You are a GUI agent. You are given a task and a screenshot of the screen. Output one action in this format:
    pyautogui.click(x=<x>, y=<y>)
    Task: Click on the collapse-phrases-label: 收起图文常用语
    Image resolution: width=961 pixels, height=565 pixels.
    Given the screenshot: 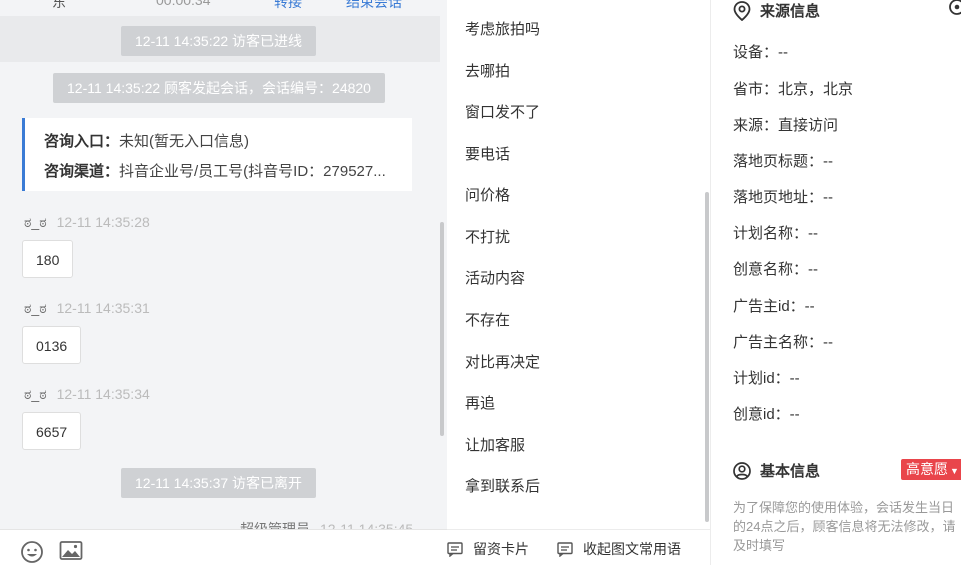 What is the action you would take?
    pyautogui.click(x=632, y=549)
    